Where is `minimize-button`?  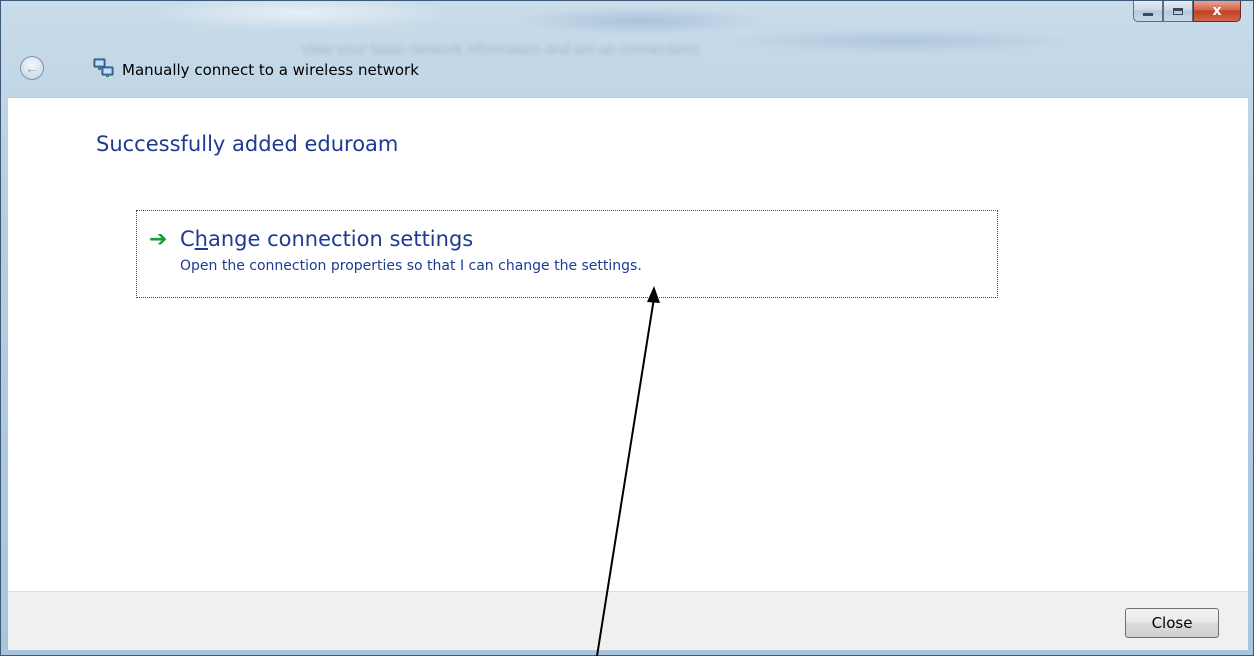
minimize-button is located at coordinates (1148, 11).